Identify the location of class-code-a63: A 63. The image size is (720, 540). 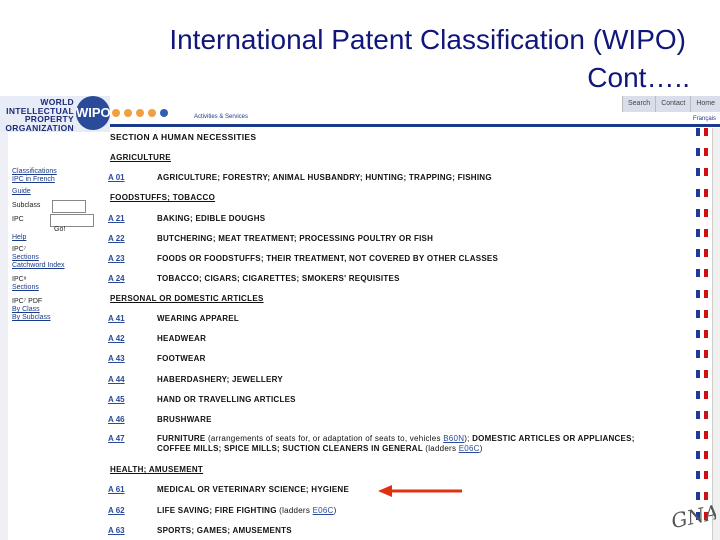
(116, 530).